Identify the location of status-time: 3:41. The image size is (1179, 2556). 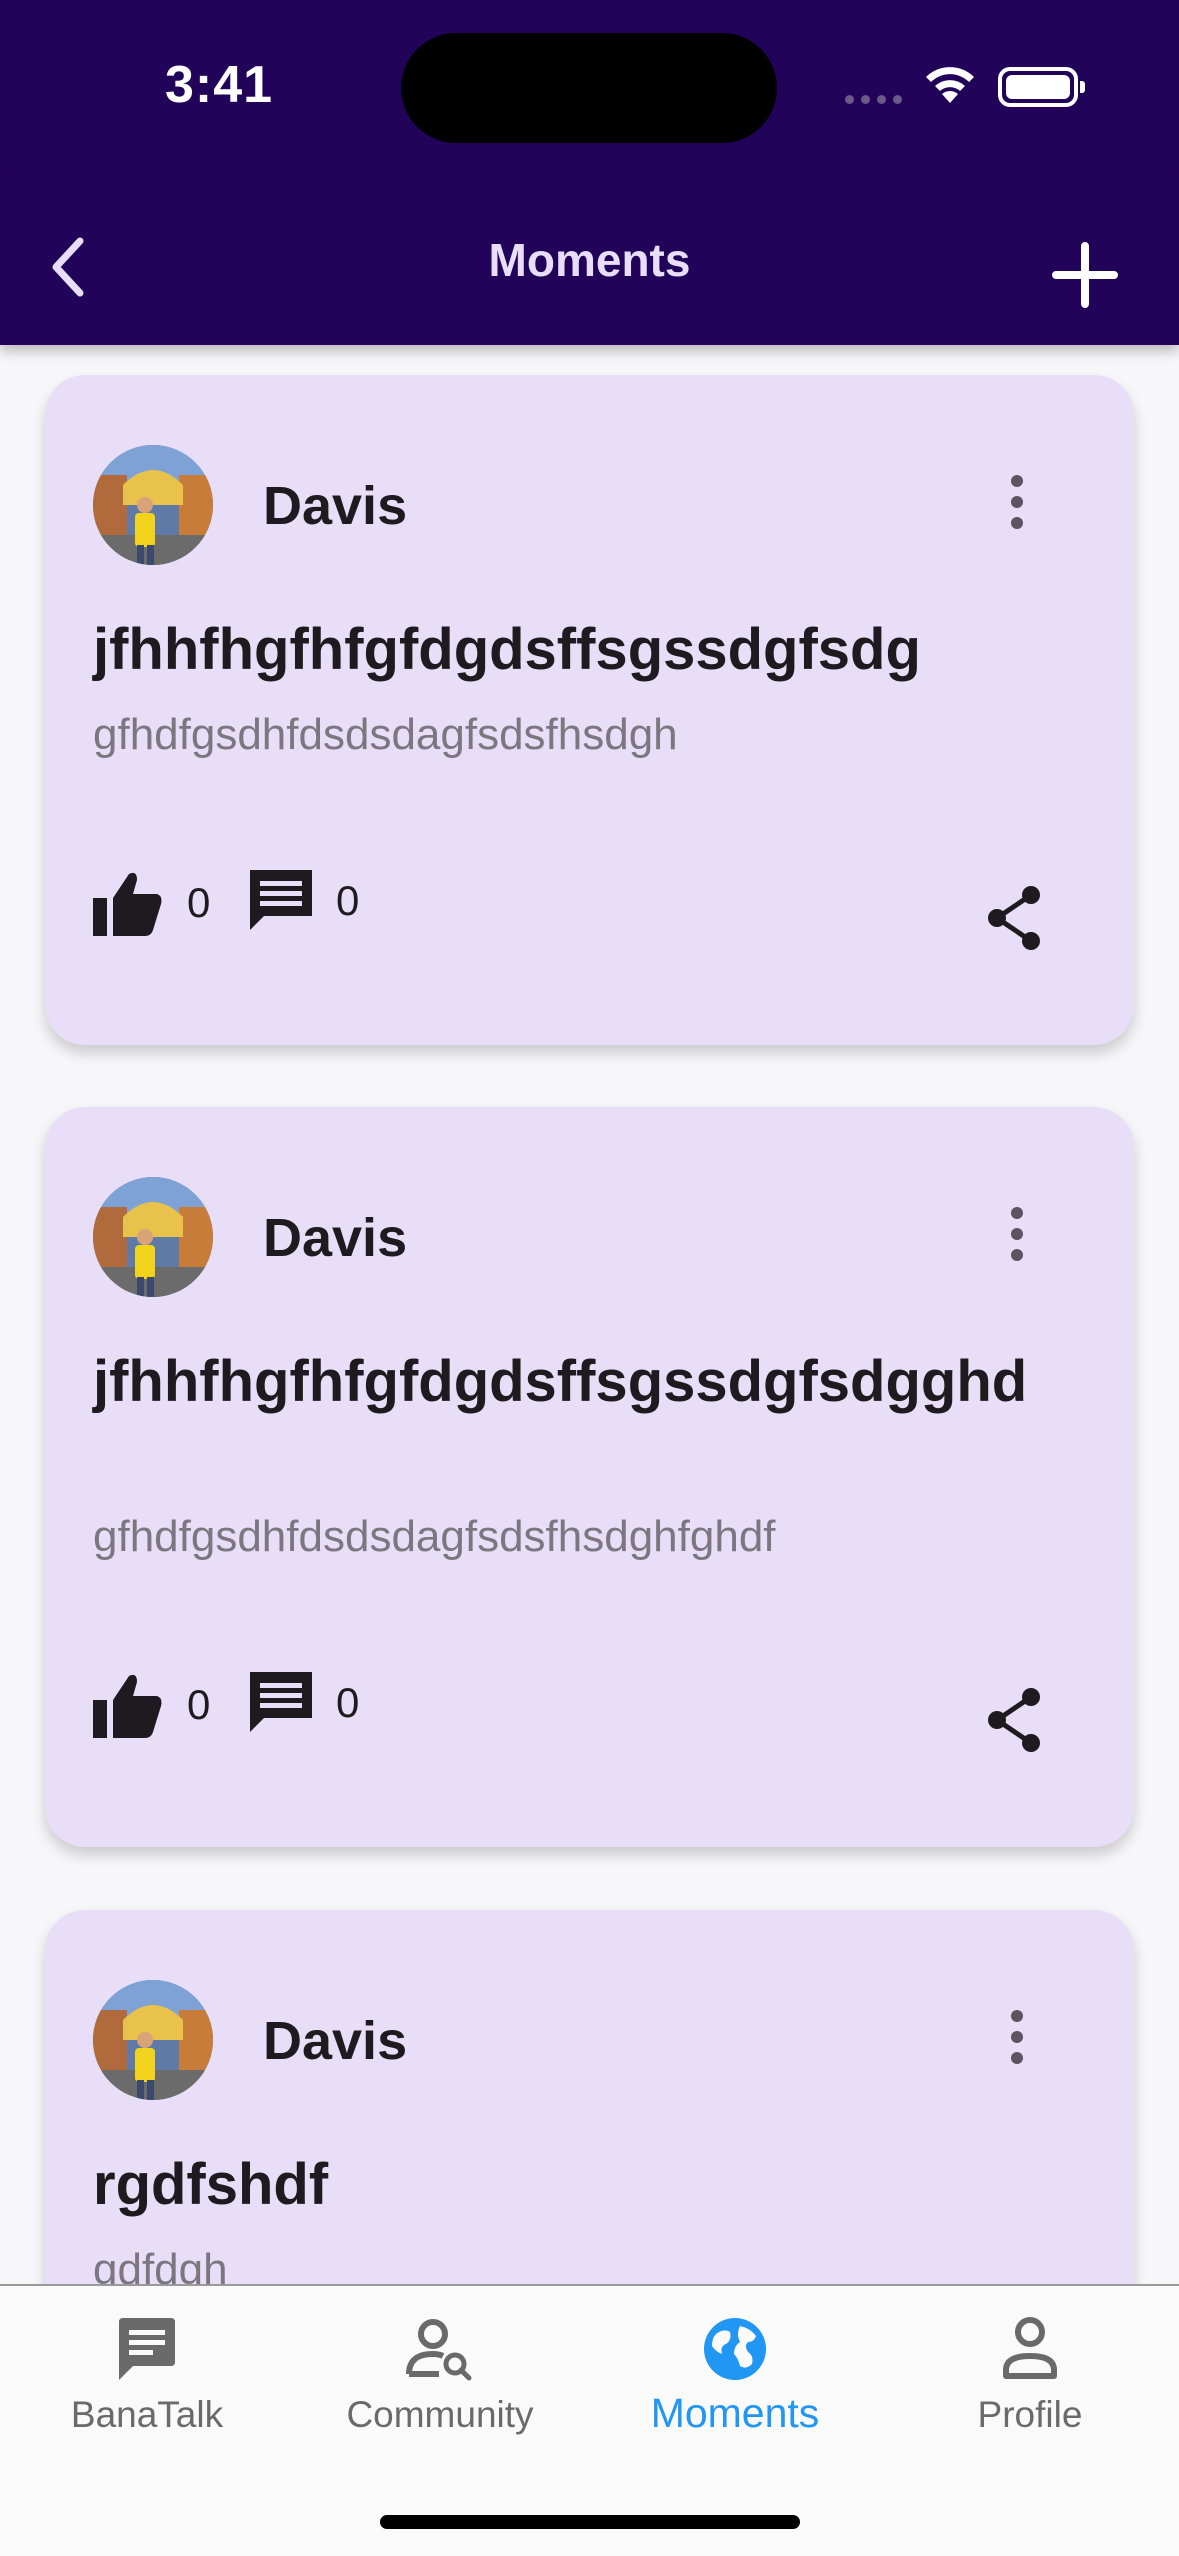
(219, 85).